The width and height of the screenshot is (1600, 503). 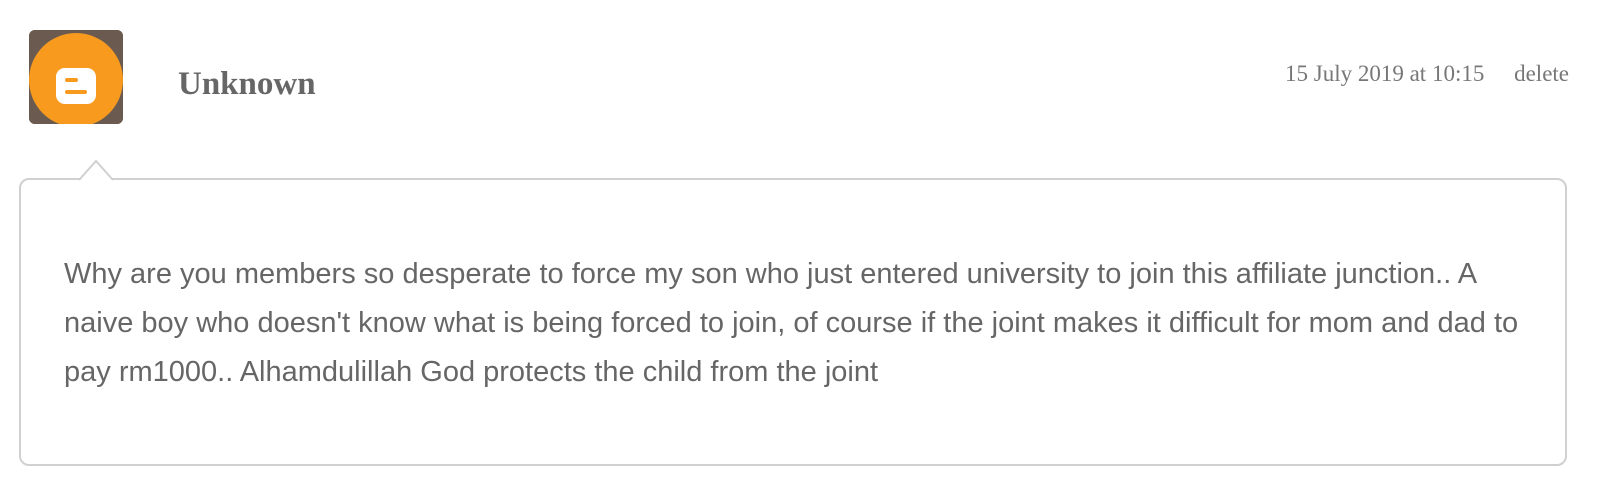 I want to click on avatar, so click(x=76, y=77).